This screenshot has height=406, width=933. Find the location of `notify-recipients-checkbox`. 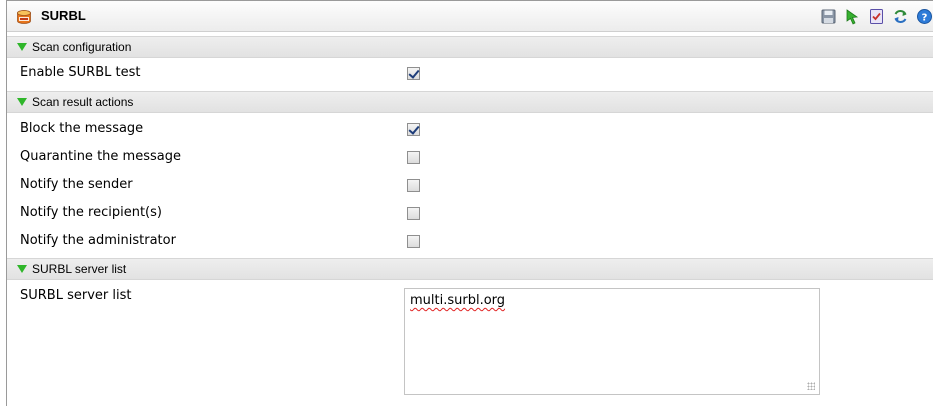

notify-recipients-checkbox is located at coordinates (413, 213).